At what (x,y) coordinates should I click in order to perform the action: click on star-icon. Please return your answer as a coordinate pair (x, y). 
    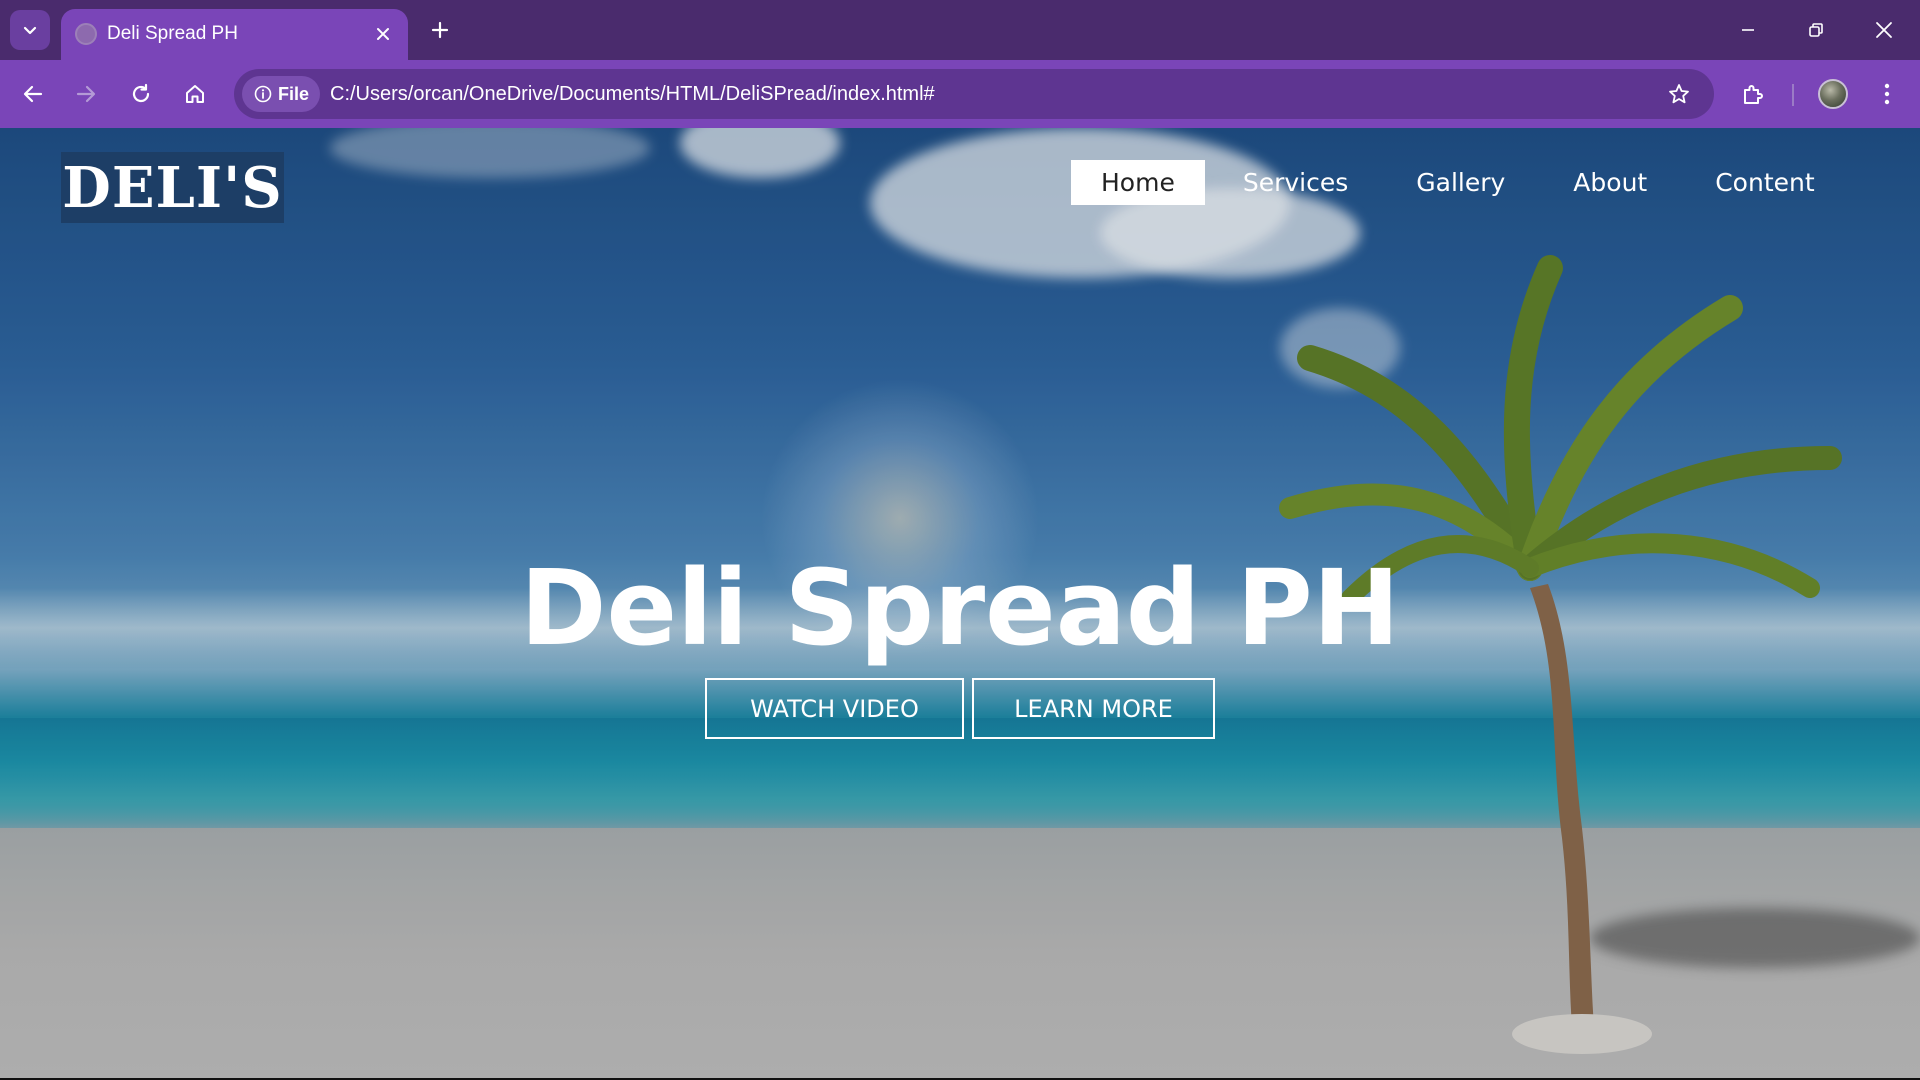
    Looking at the image, I should click on (1679, 94).